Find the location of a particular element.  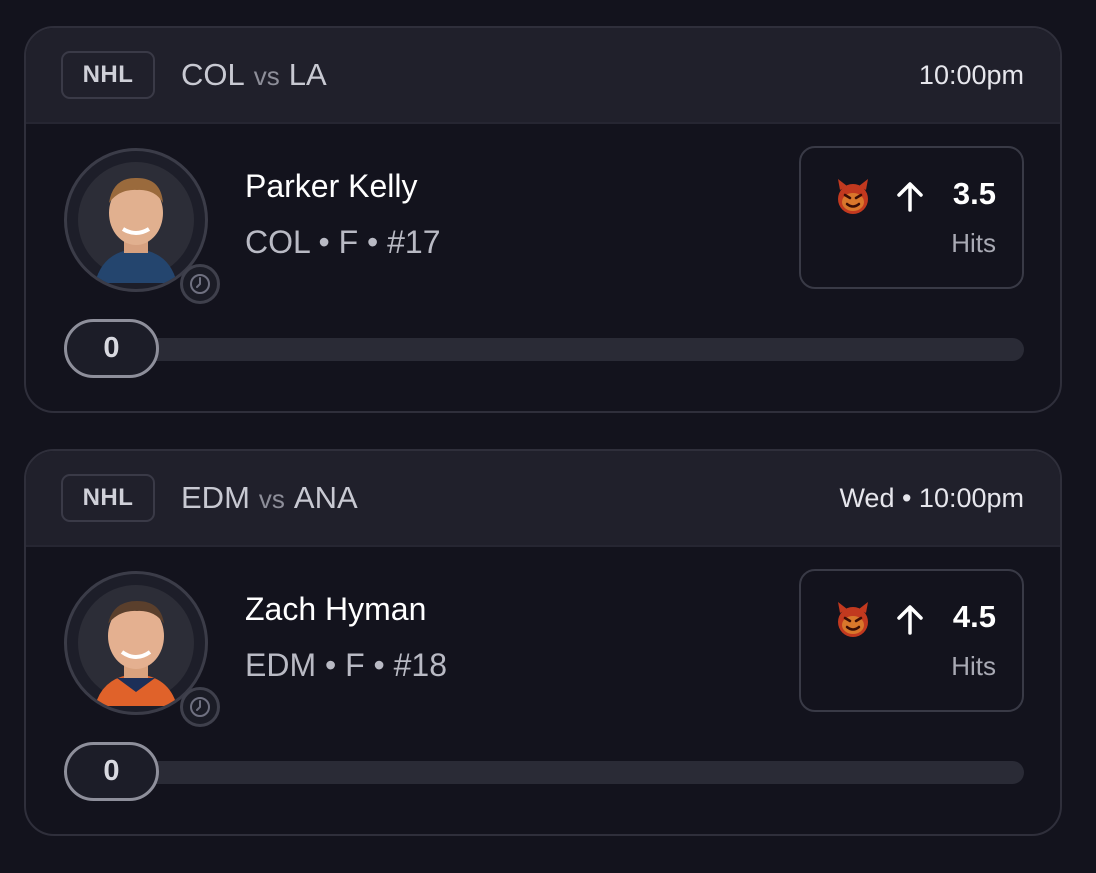

away-team: LA is located at coordinates (307, 74).